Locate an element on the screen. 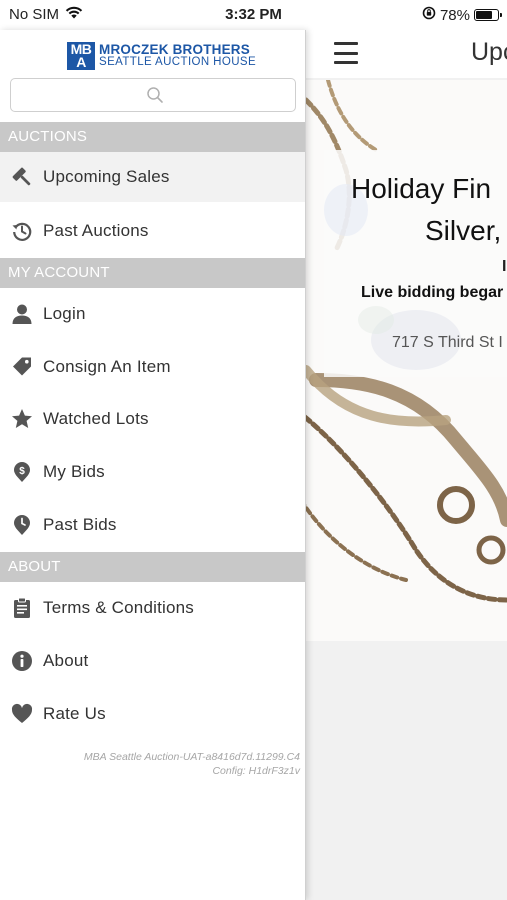 This screenshot has width=507, height=900. hamburger-menu-icon is located at coordinates (346, 53).